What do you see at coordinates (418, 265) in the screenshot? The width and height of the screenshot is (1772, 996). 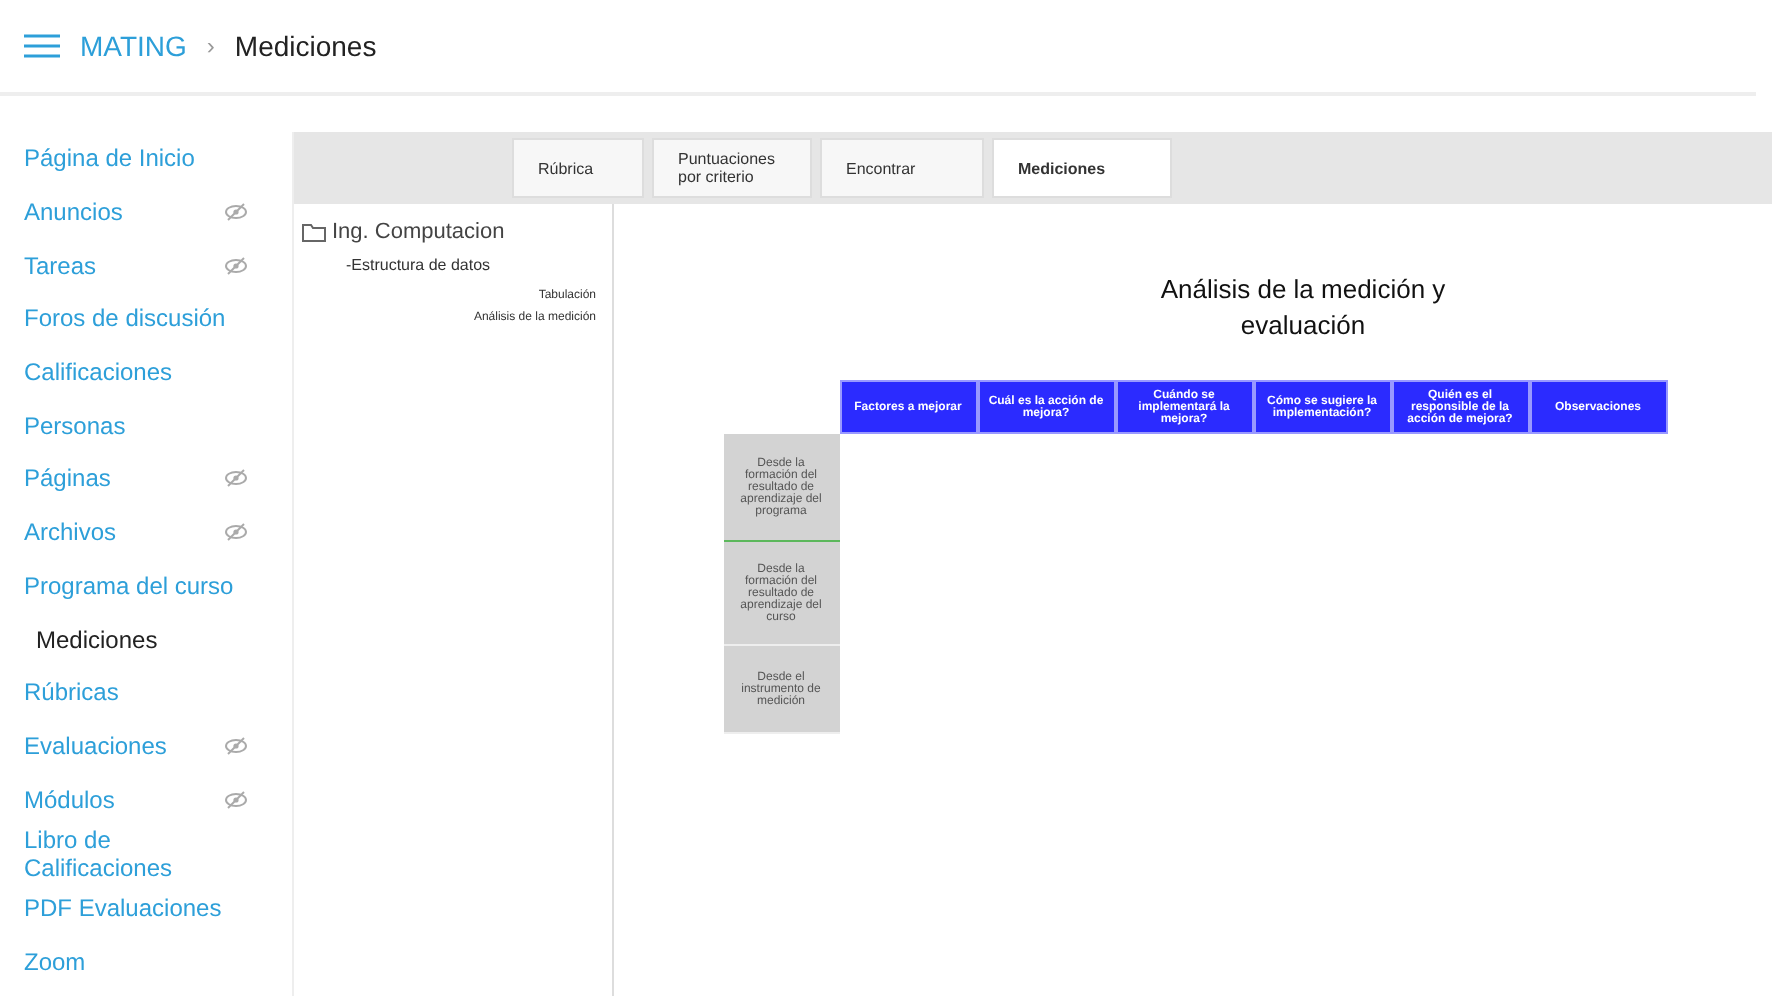 I see `tree-item: -Estructura de datos` at bounding box center [418, 265].